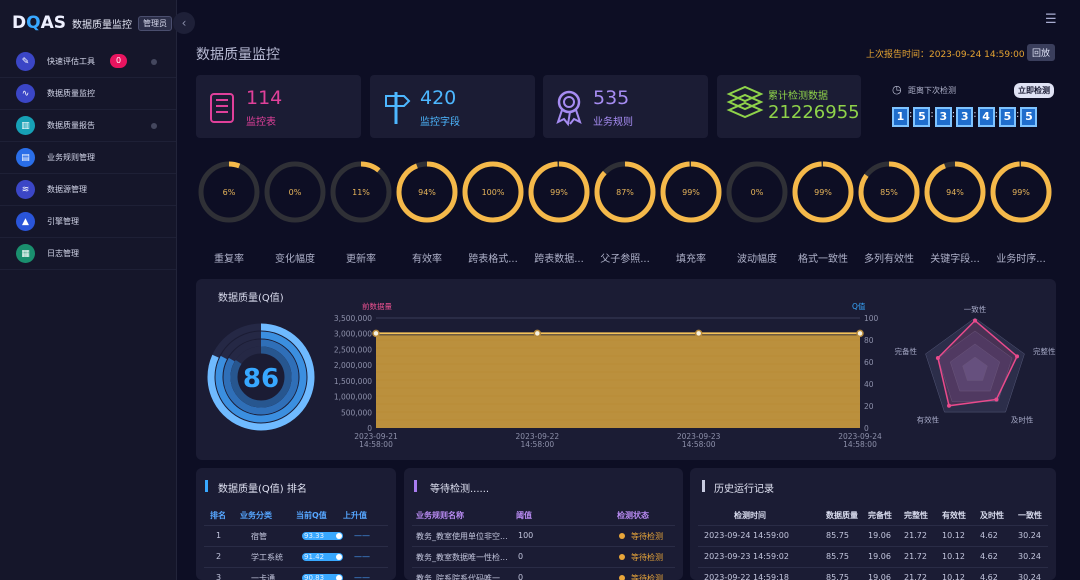 This screenshot has width=1080, height=580. I want to click on stat-card-value: 114, so click(264, 98).